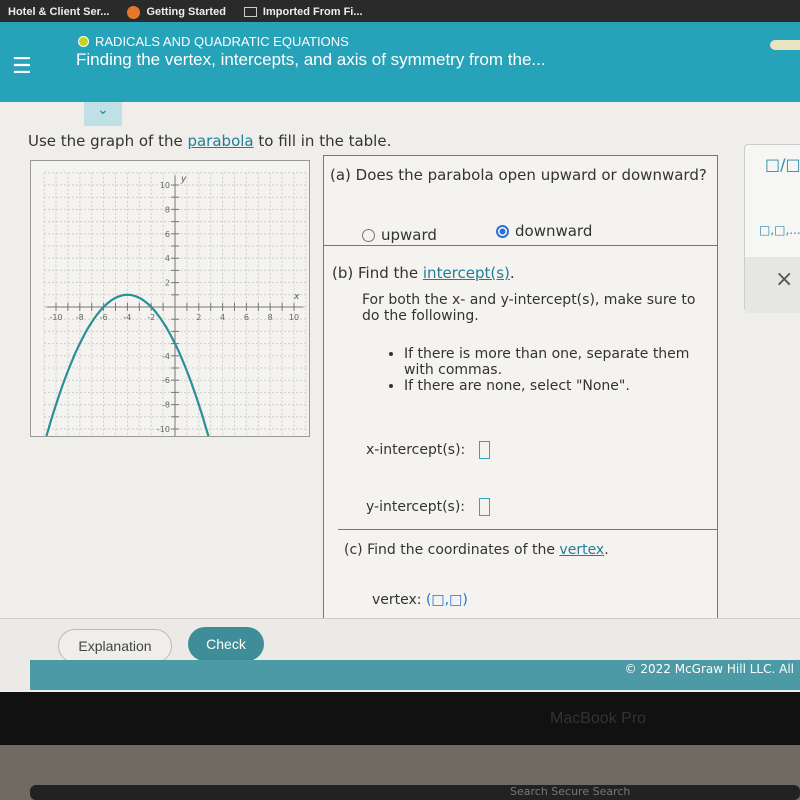  I want to click on explanation-button: Explanation, so click(115, 646).